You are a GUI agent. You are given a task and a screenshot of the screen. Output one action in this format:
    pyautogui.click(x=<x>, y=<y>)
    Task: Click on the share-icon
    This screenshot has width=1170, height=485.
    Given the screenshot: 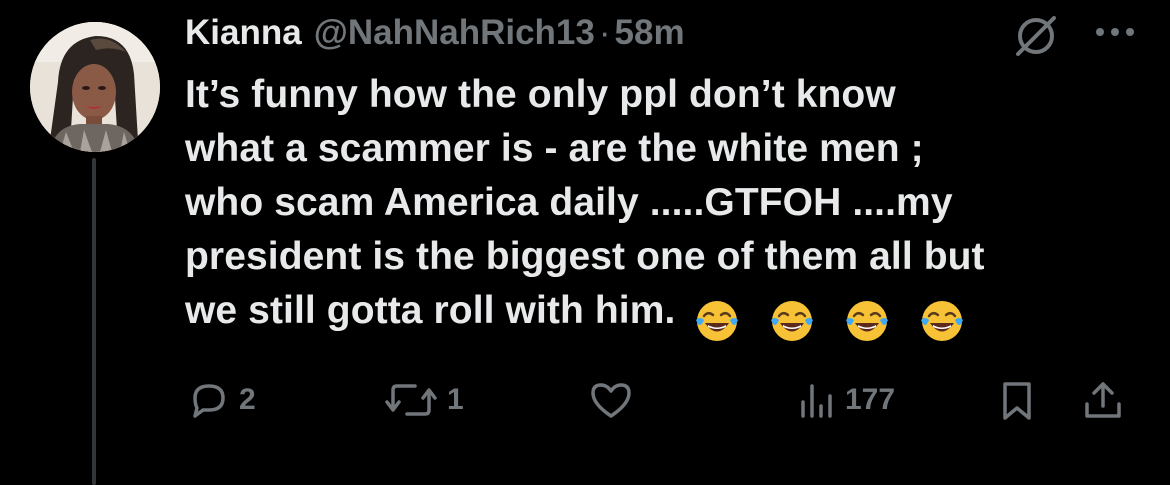 What is the action you would take?
    pyautogui.click(x=1103, y=400)
    